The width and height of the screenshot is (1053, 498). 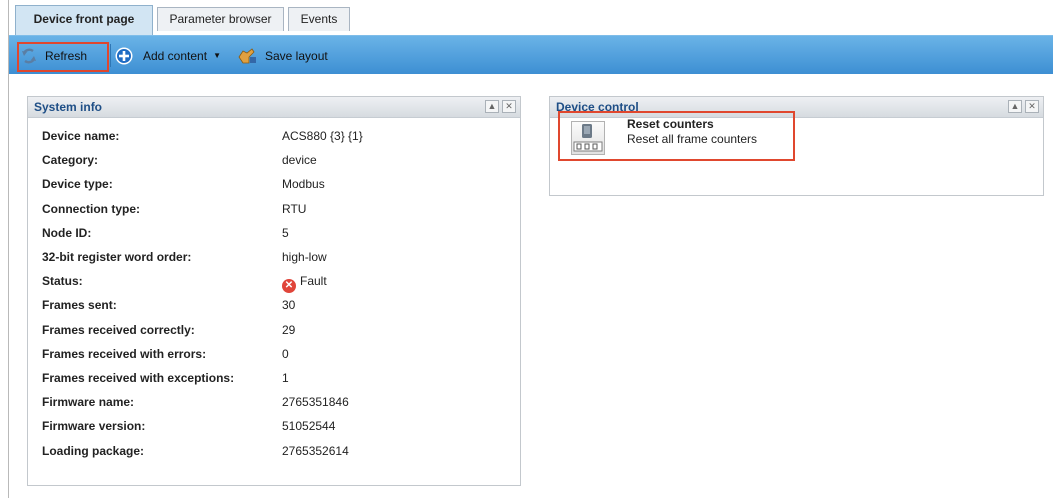 I want to click on info-label: Node ID:, so click(x=67, y=232).